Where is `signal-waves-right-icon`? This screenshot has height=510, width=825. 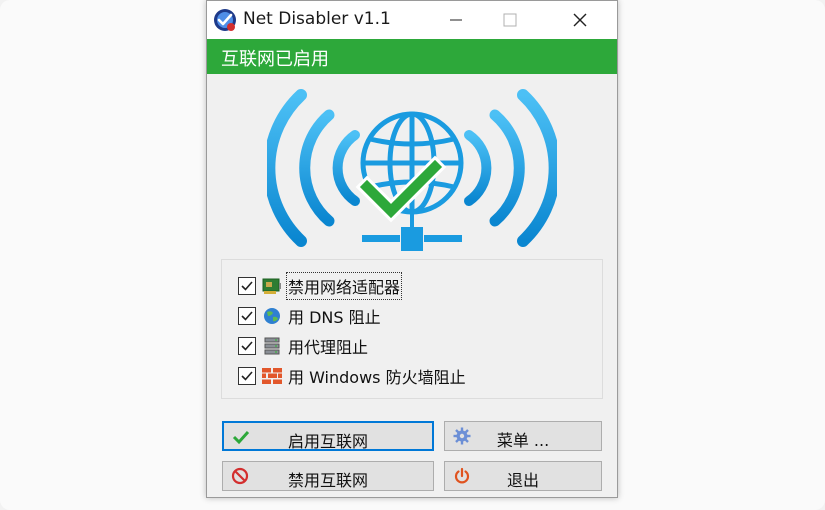
signal-waves-right-icon is located at coordinates (510, 168).